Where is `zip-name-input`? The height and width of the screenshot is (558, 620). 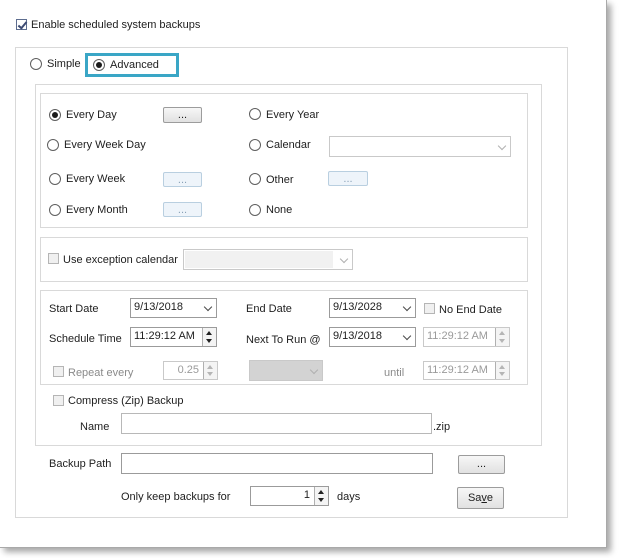 zip-name-input is located at coordinates (276, 423).